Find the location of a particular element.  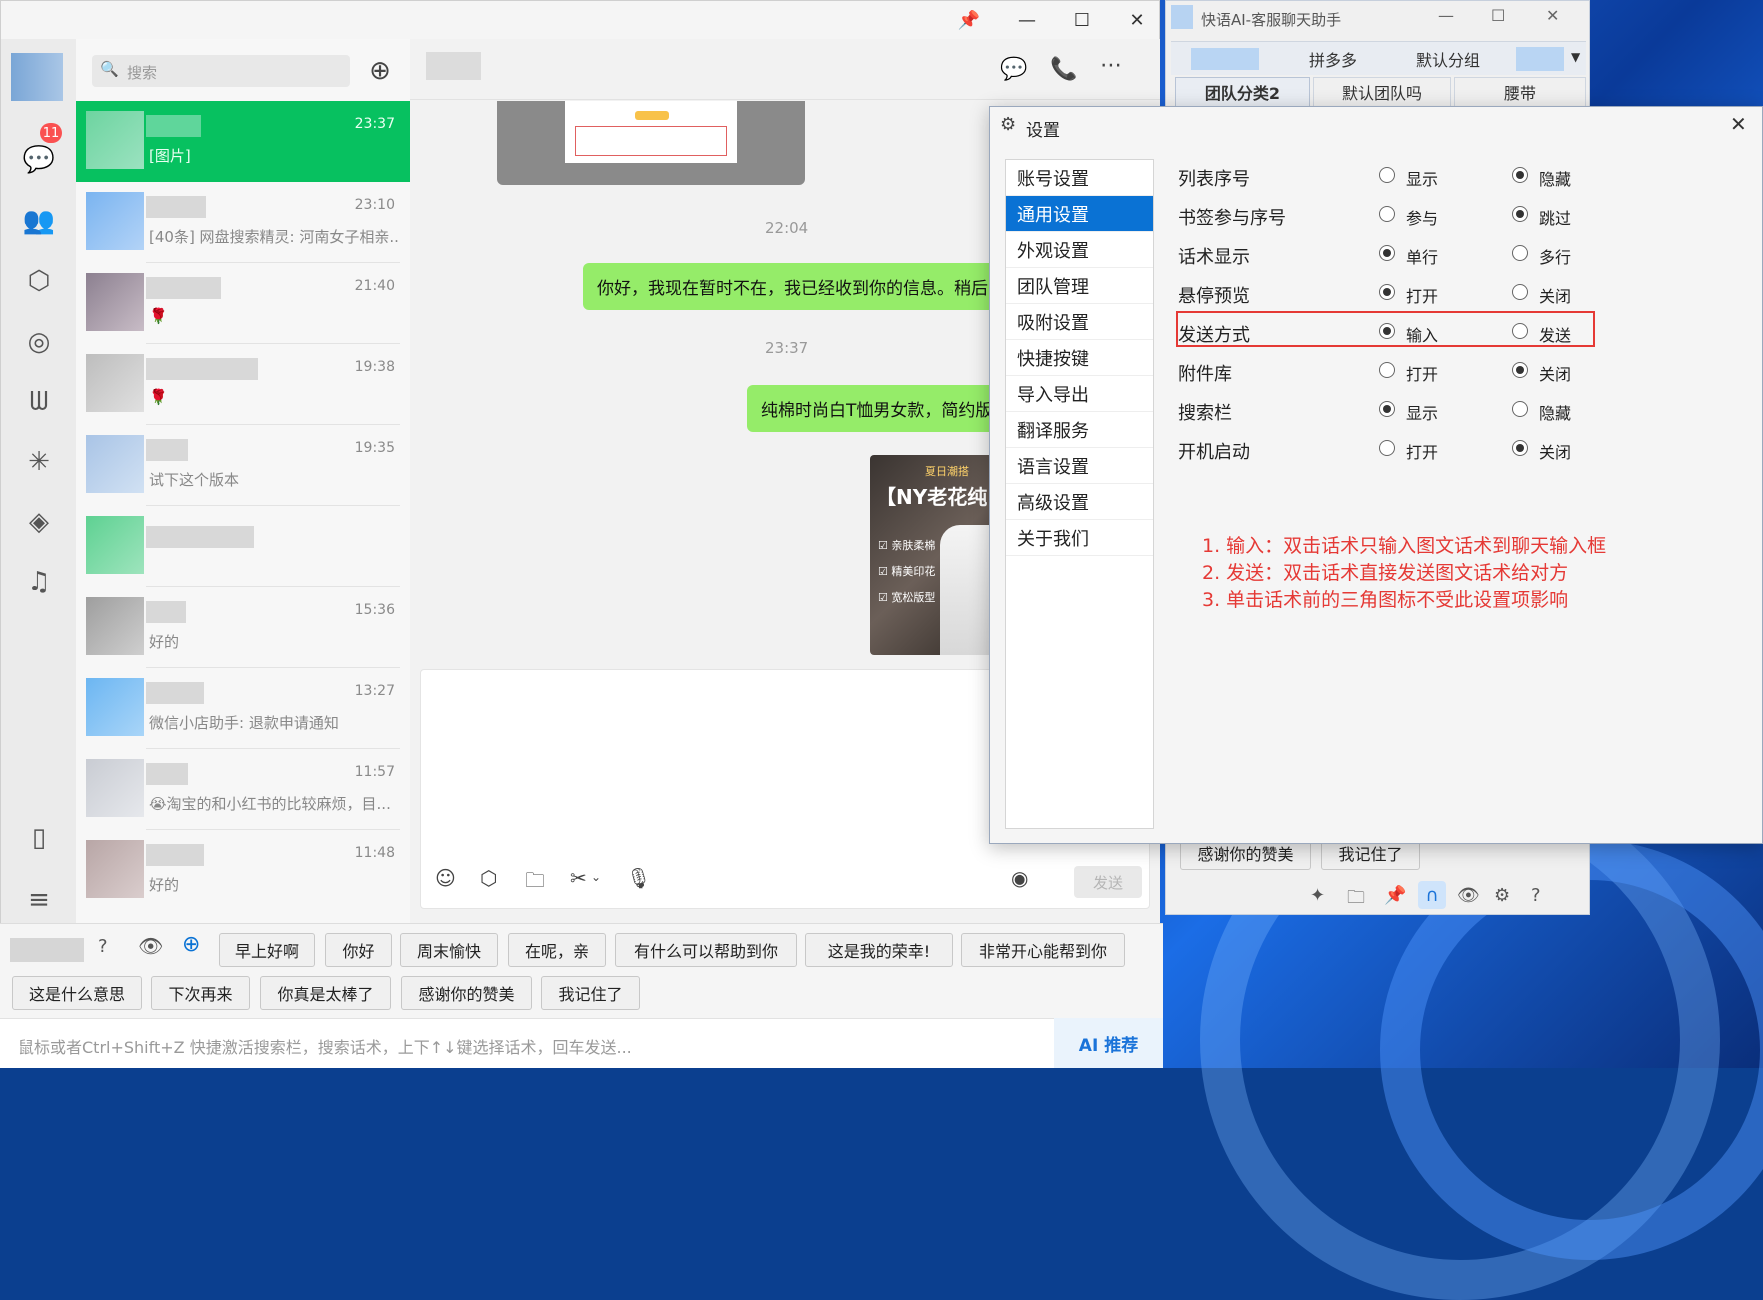

tab-default-group: 默认分组 is located at coordinates (1448, 59).